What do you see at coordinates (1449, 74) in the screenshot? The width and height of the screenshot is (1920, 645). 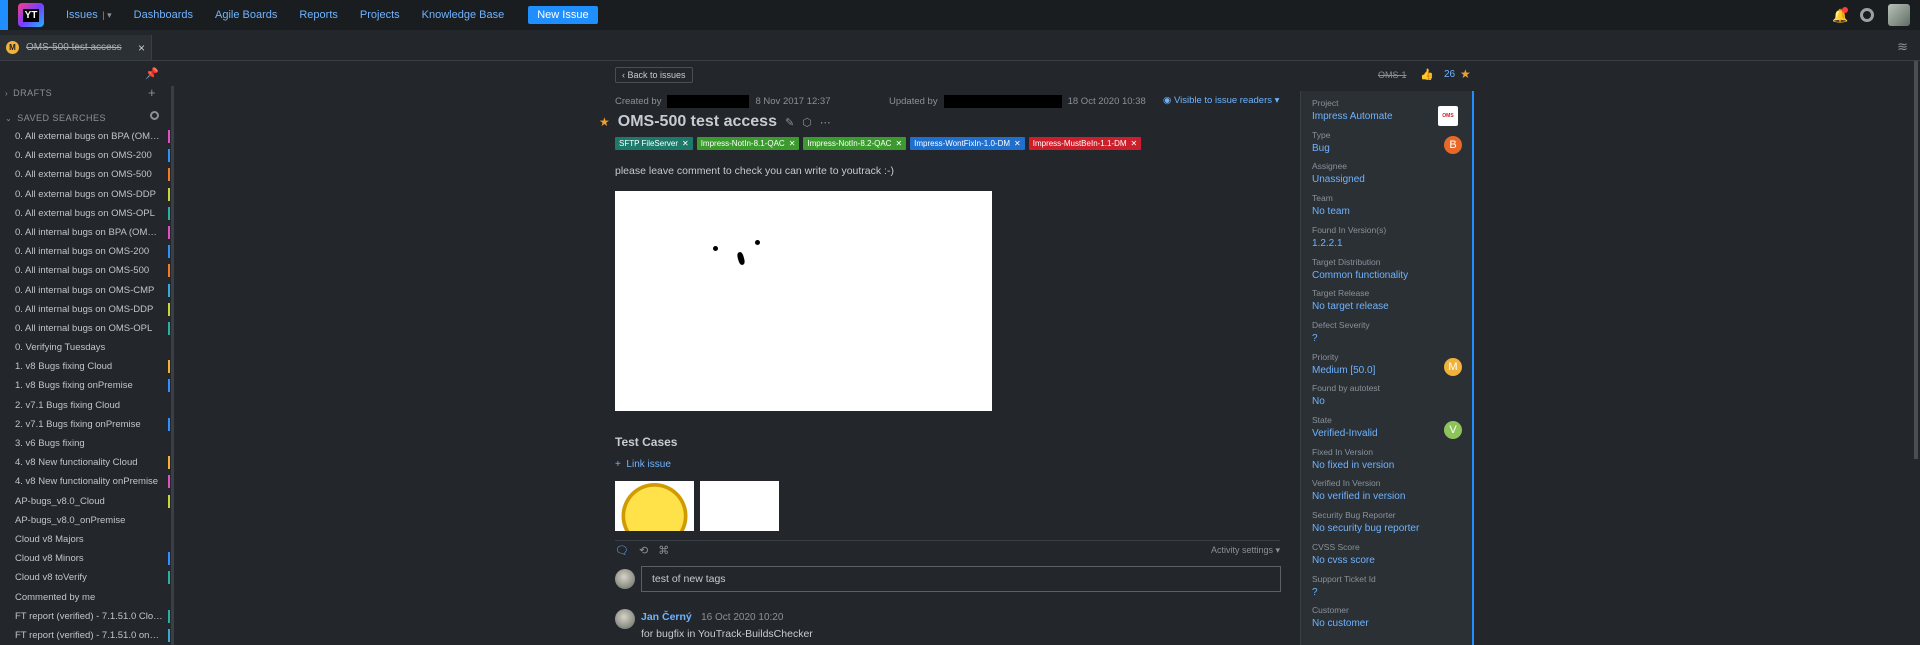 I see `vote-count: 26` at bounding box center [1449, 74].